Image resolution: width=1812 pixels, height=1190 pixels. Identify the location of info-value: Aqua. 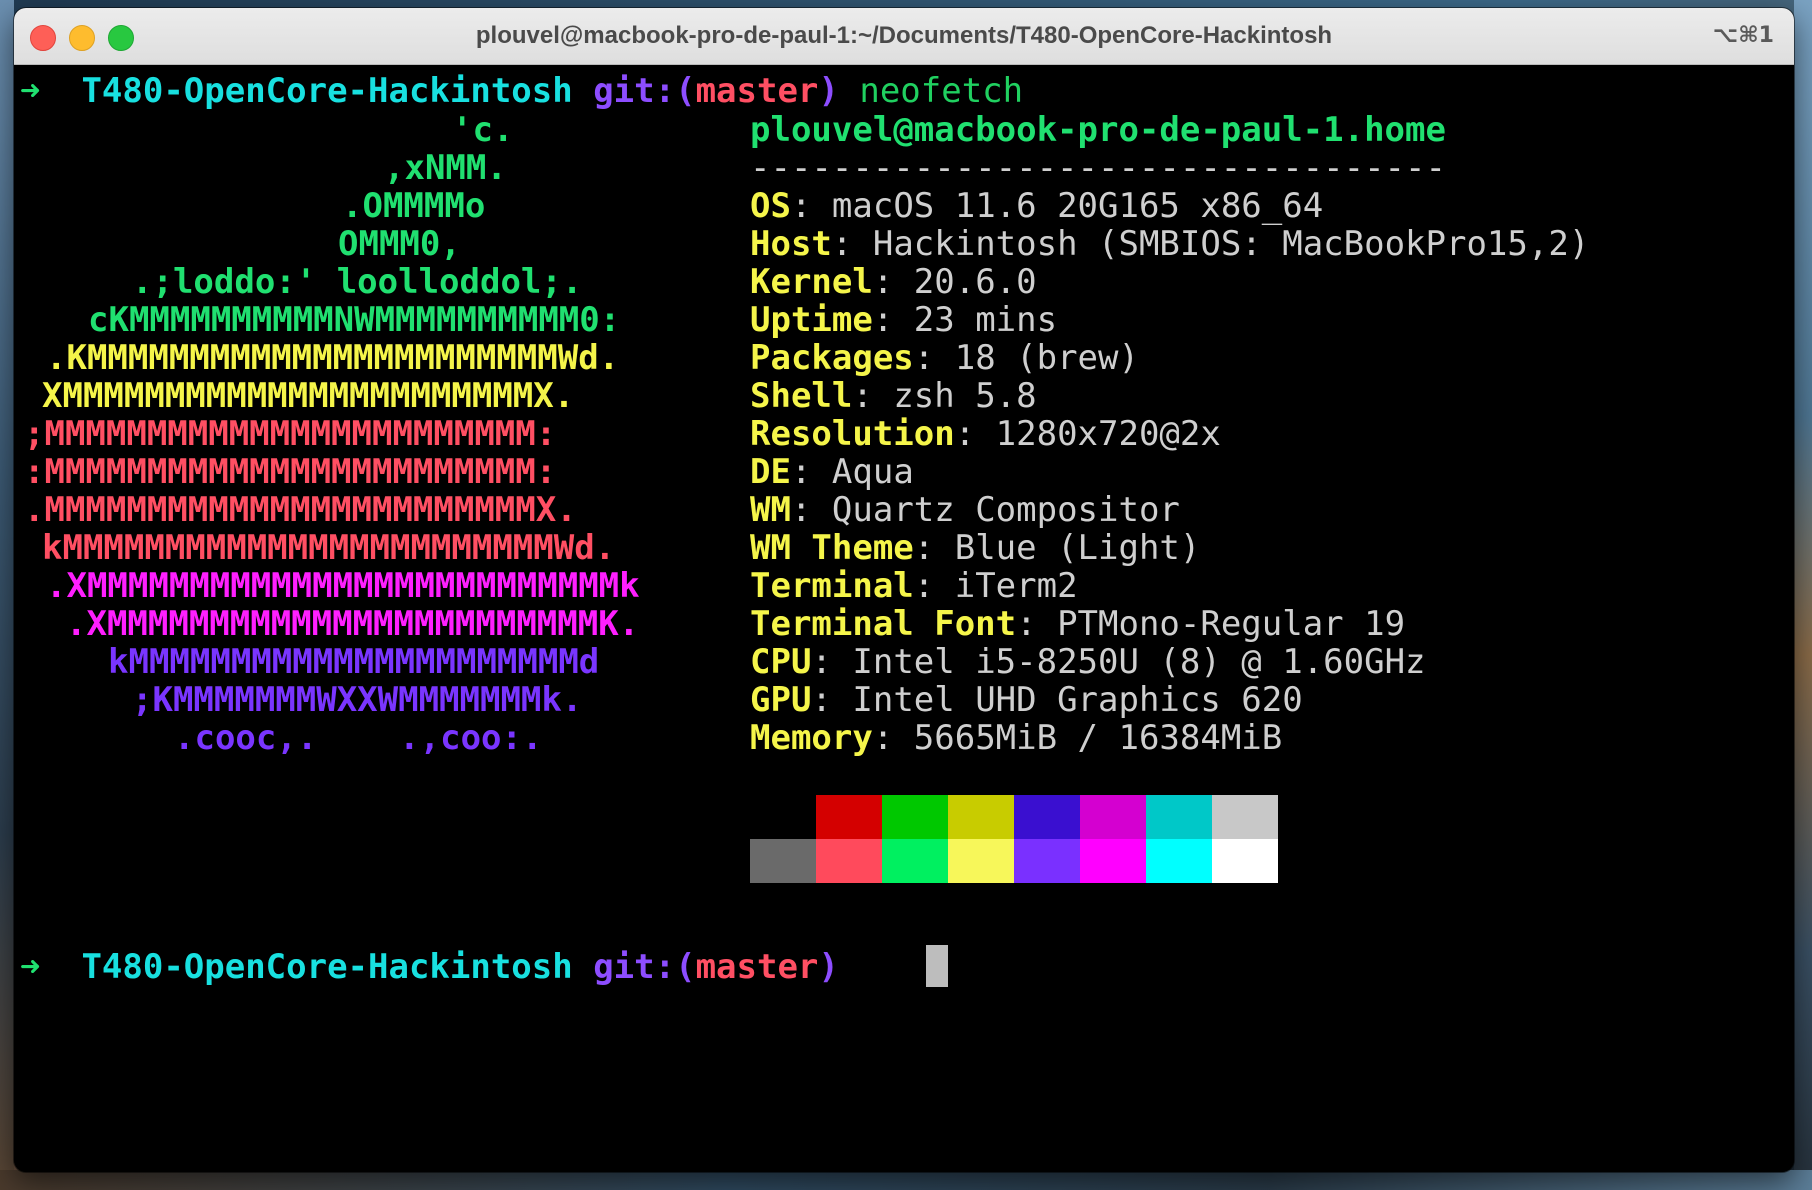
(872, 472).